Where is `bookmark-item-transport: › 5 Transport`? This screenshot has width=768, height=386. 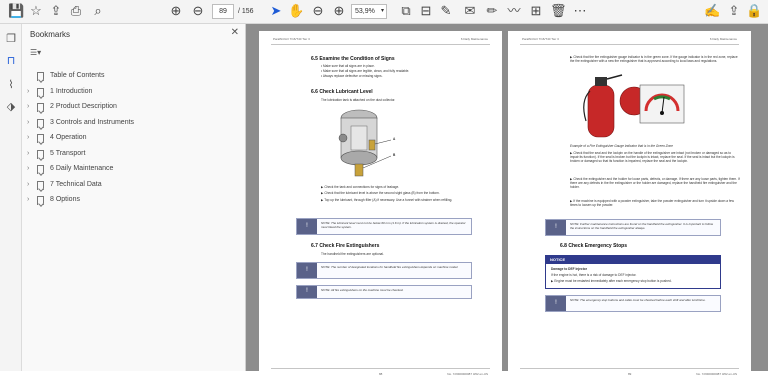 bookmark-item-transport: › 5 Transport is located at coordinates (134, 155).